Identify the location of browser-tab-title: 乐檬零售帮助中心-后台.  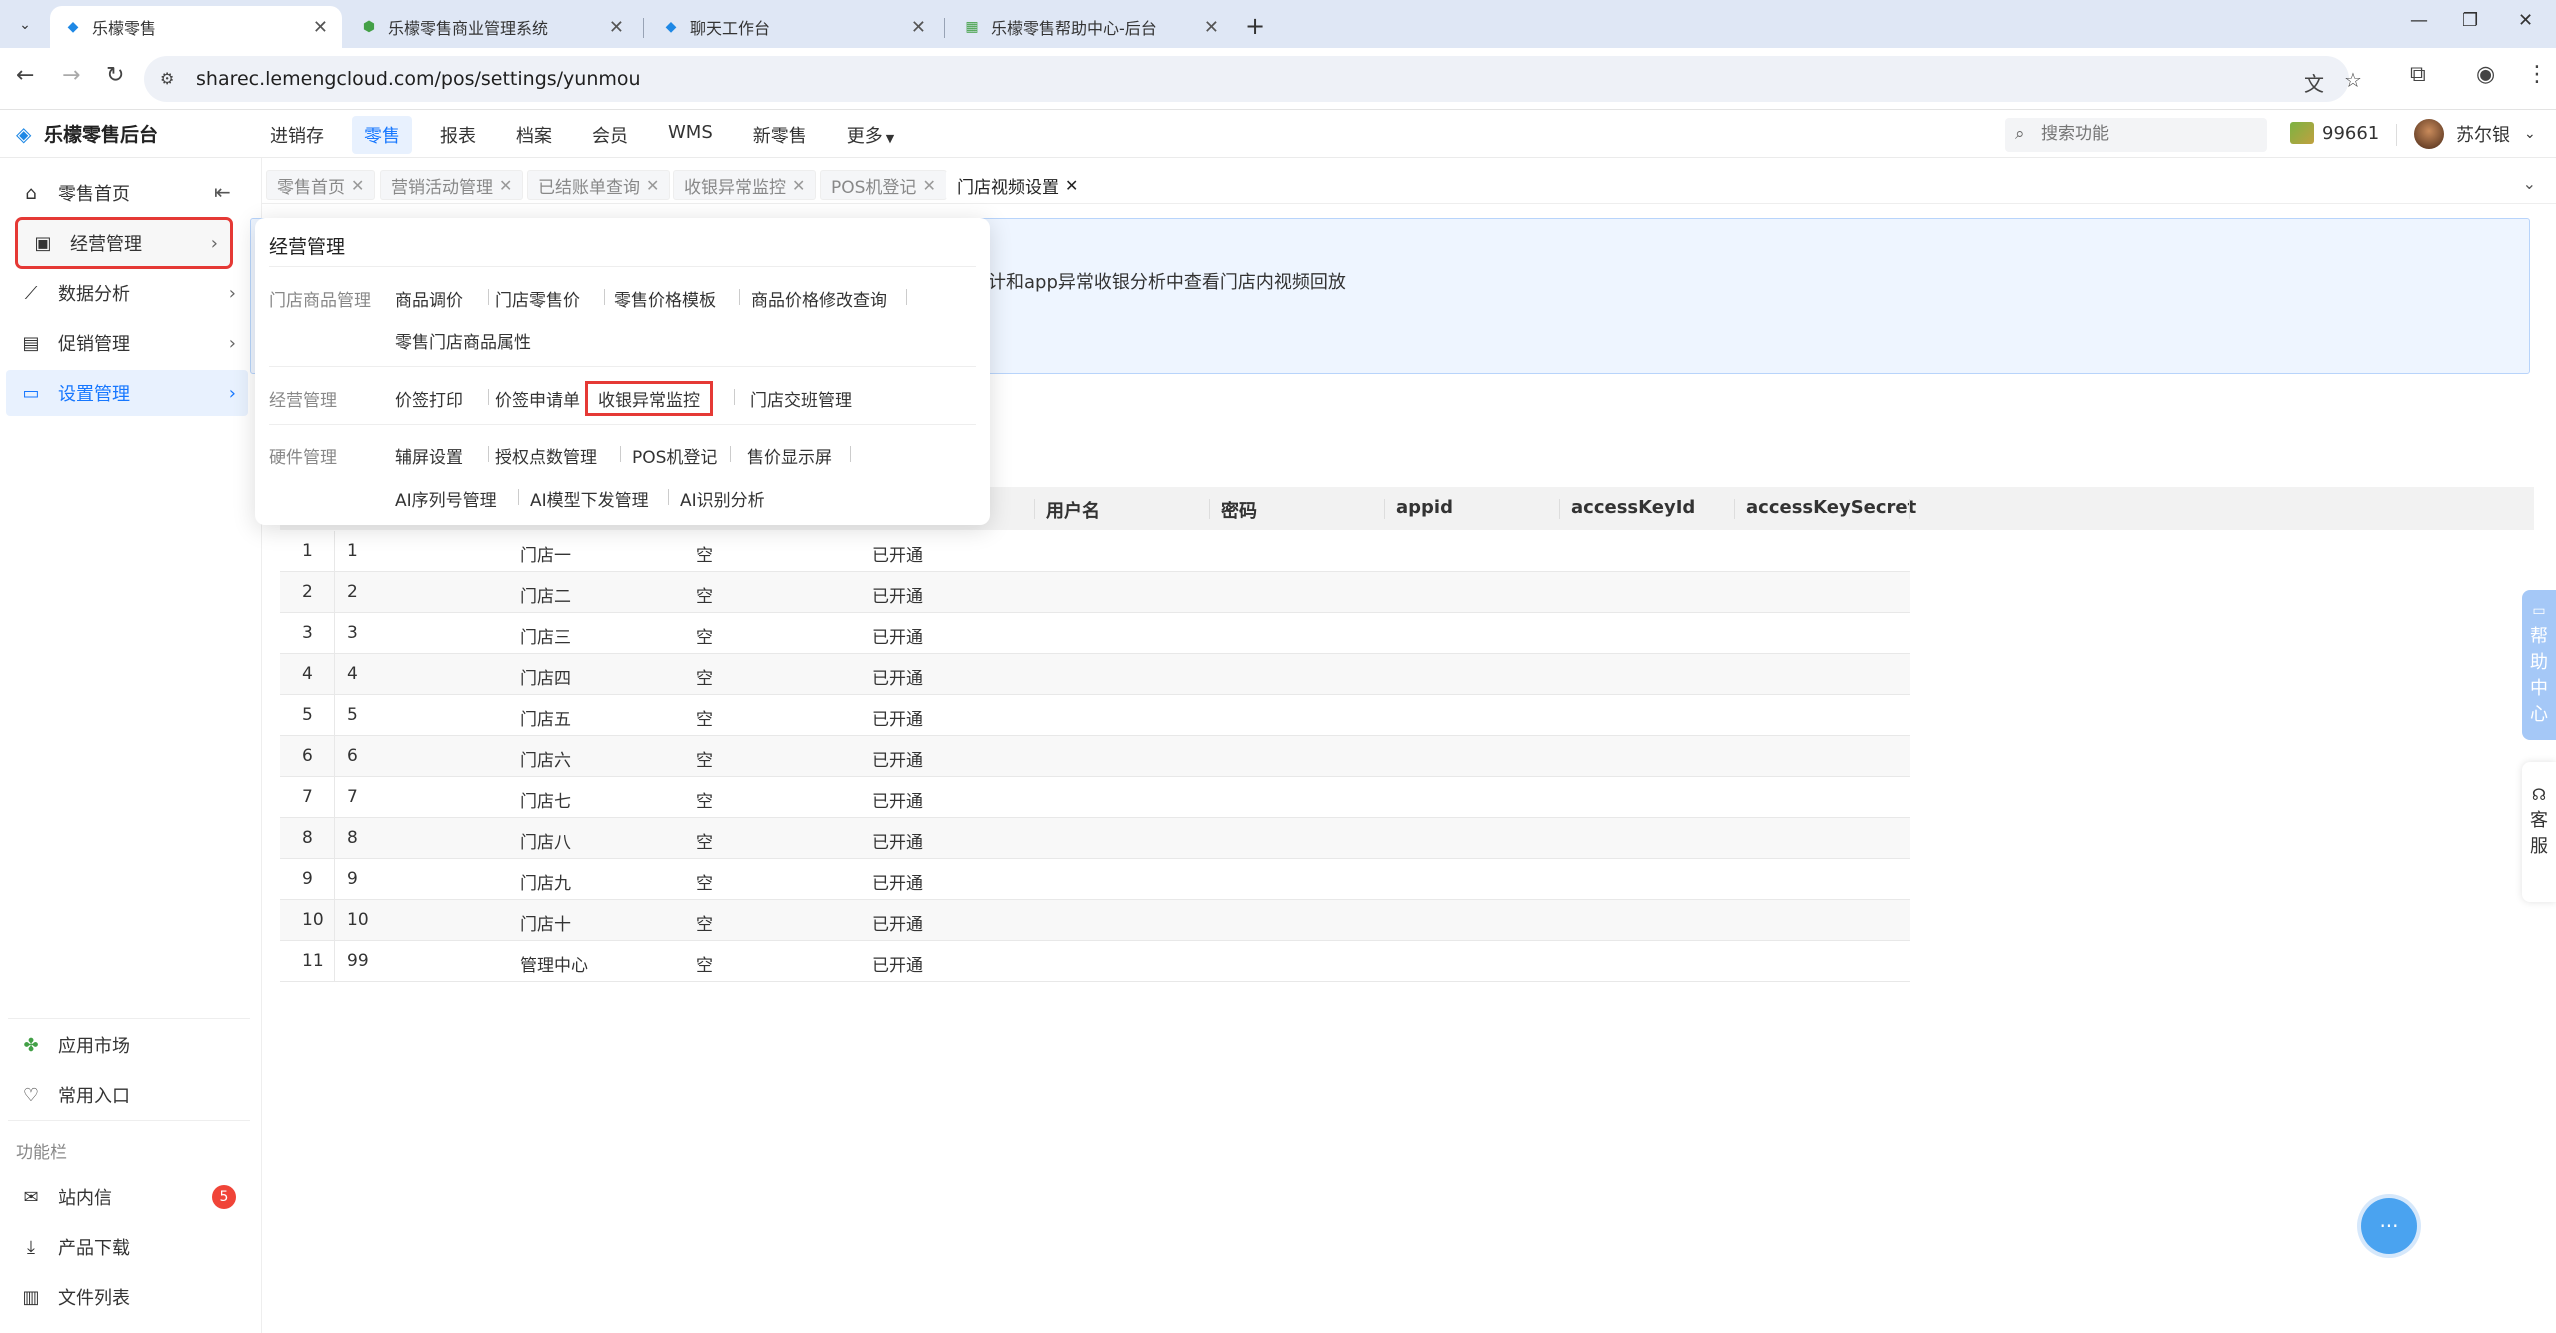
(1074, 28).